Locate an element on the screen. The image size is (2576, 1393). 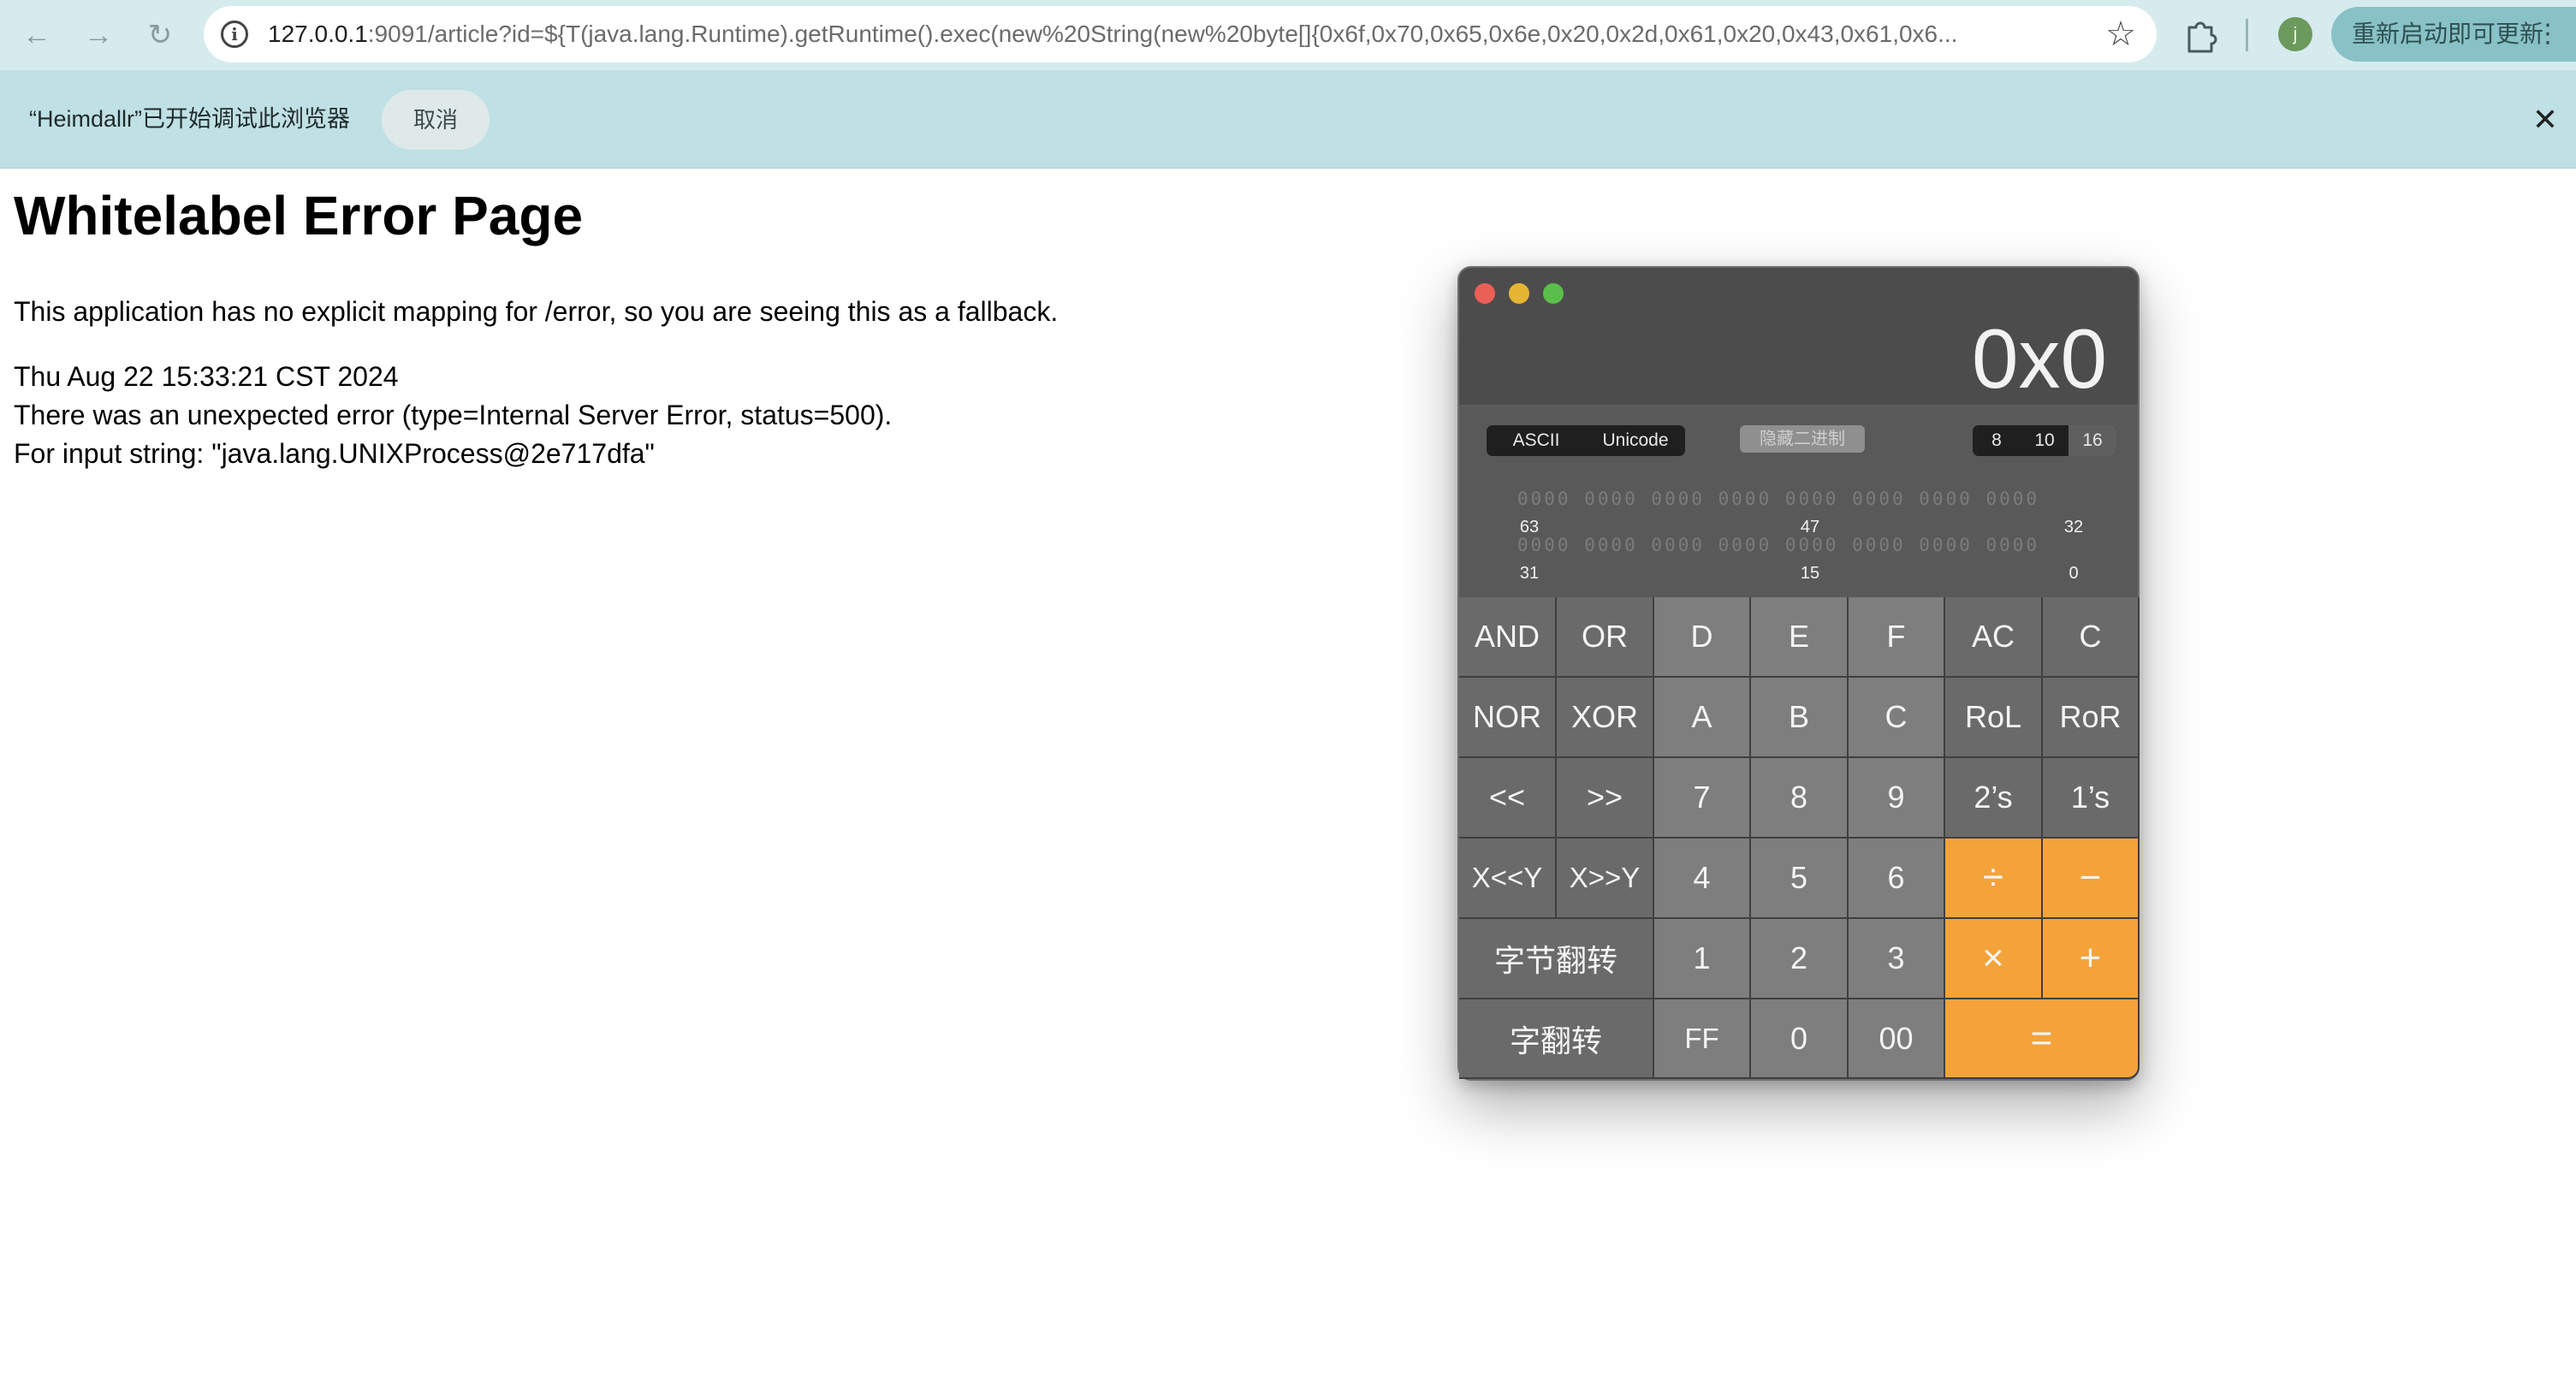
back-button: ← is located at coordinates (36, 35).